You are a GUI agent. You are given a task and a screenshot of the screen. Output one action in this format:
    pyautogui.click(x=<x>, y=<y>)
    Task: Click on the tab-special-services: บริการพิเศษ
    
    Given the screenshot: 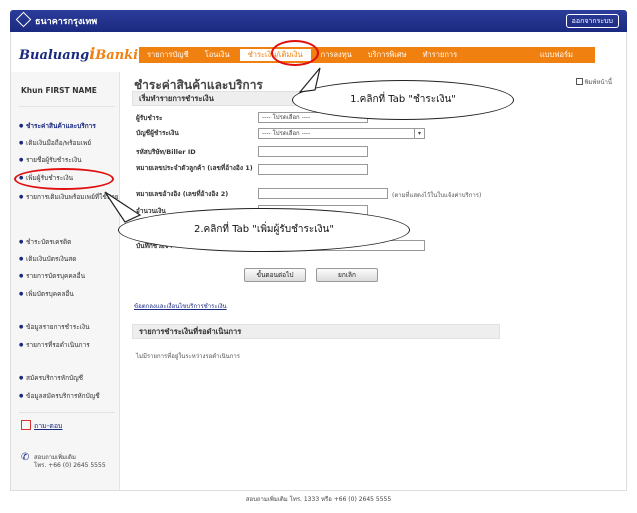 What is the action you would take?
    pyautogui.click(x=387, y=55)
    